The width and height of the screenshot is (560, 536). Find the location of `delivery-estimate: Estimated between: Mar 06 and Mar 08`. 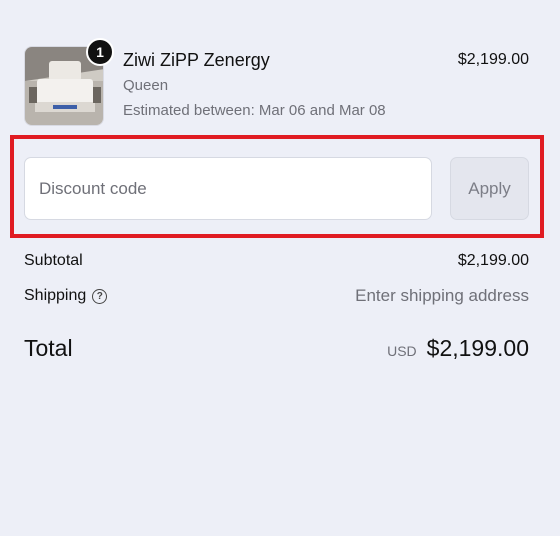

delivery-estimate: Estimated between: Mar 06 and Mar 08 is located at coordinates (254, 110).